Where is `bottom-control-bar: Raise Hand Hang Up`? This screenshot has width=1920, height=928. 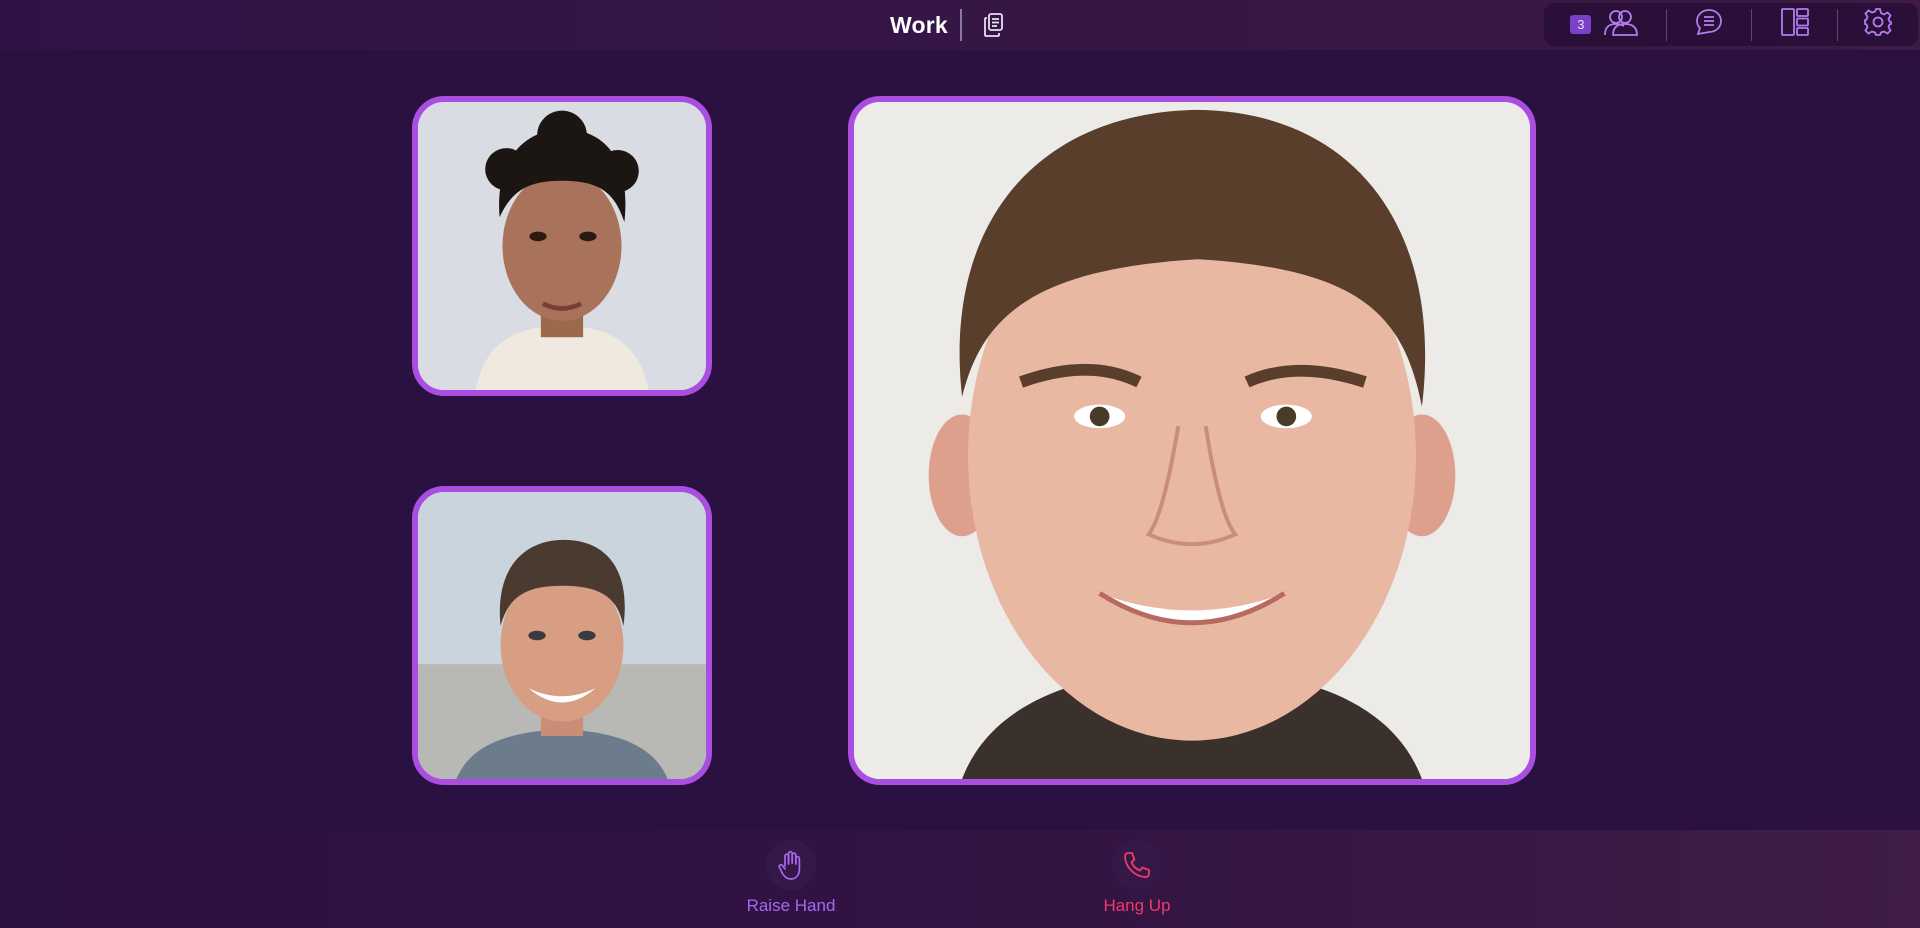
bottom-control-bar: Raise Hand Hang Up is located at coordinates (960, 879).